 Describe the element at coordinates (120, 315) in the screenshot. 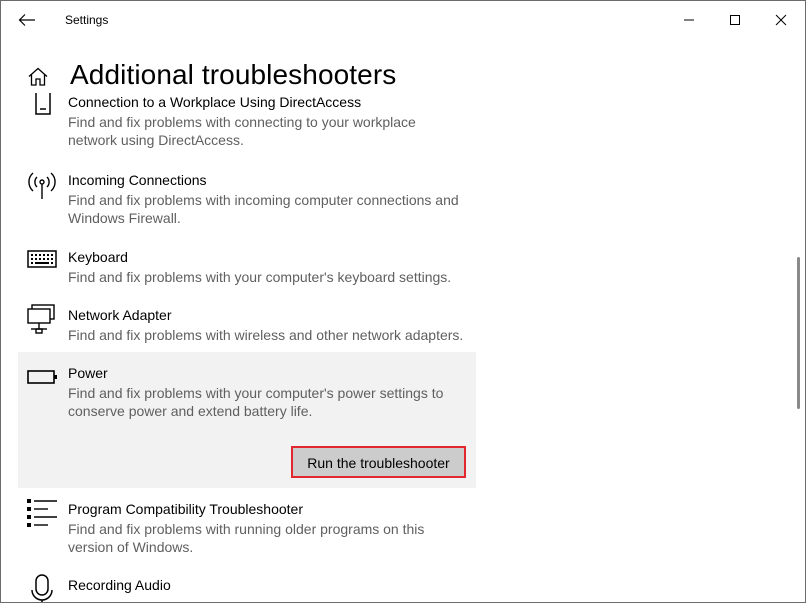

I see `item-title: Network Adapter` at that location.